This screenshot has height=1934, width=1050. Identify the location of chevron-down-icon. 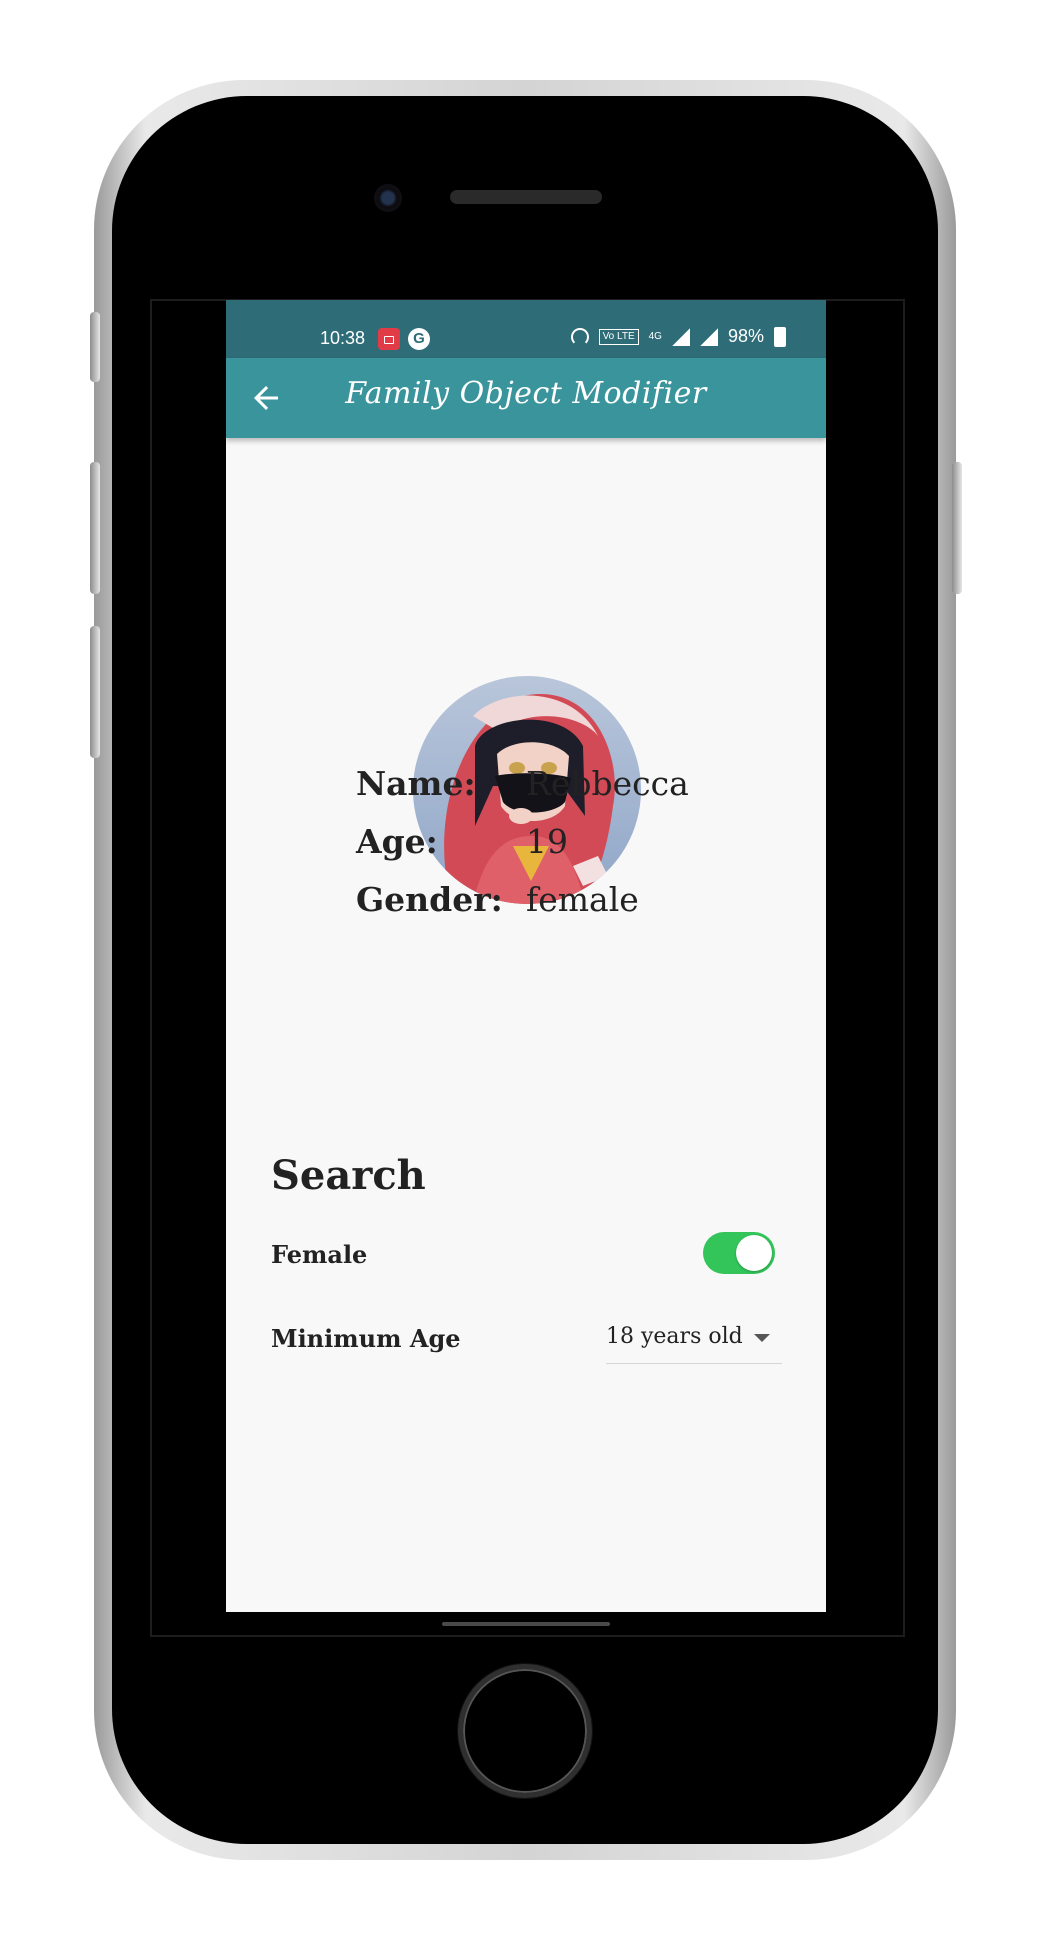
(762, 1338).